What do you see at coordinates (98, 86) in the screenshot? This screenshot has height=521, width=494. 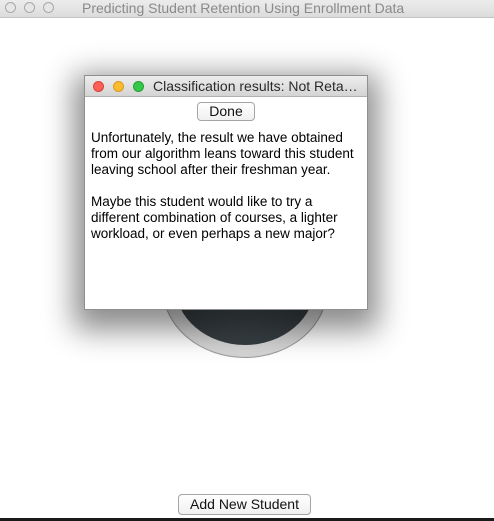 I see `dialog-close-button` at bounding box center [98, 86].